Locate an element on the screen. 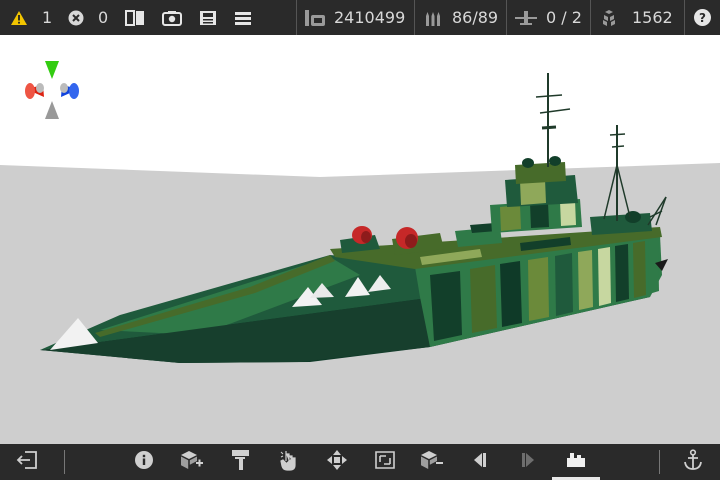  resize-frame-icon is located at coordinates (385, 462).